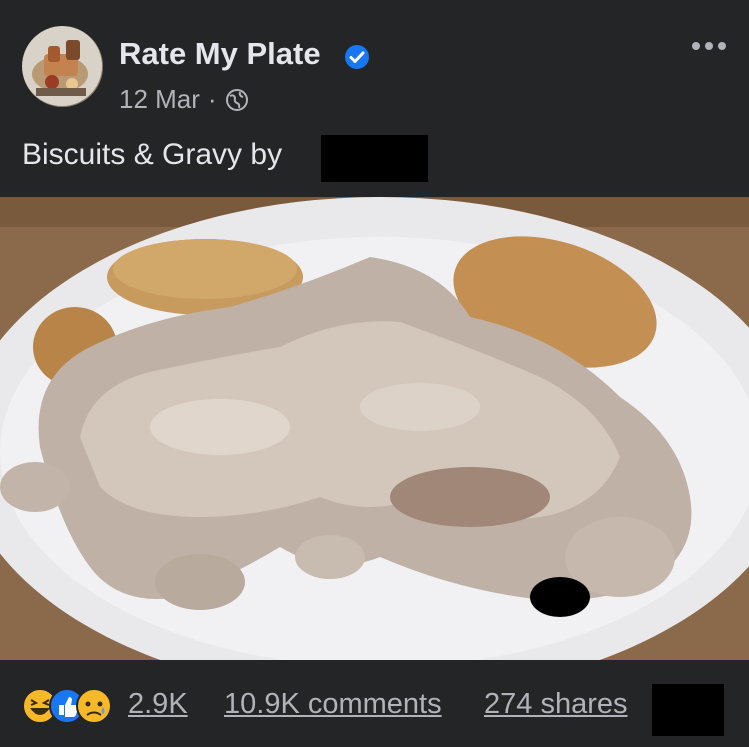  I want to click on sad-reaction-icon, so click(94, 706).